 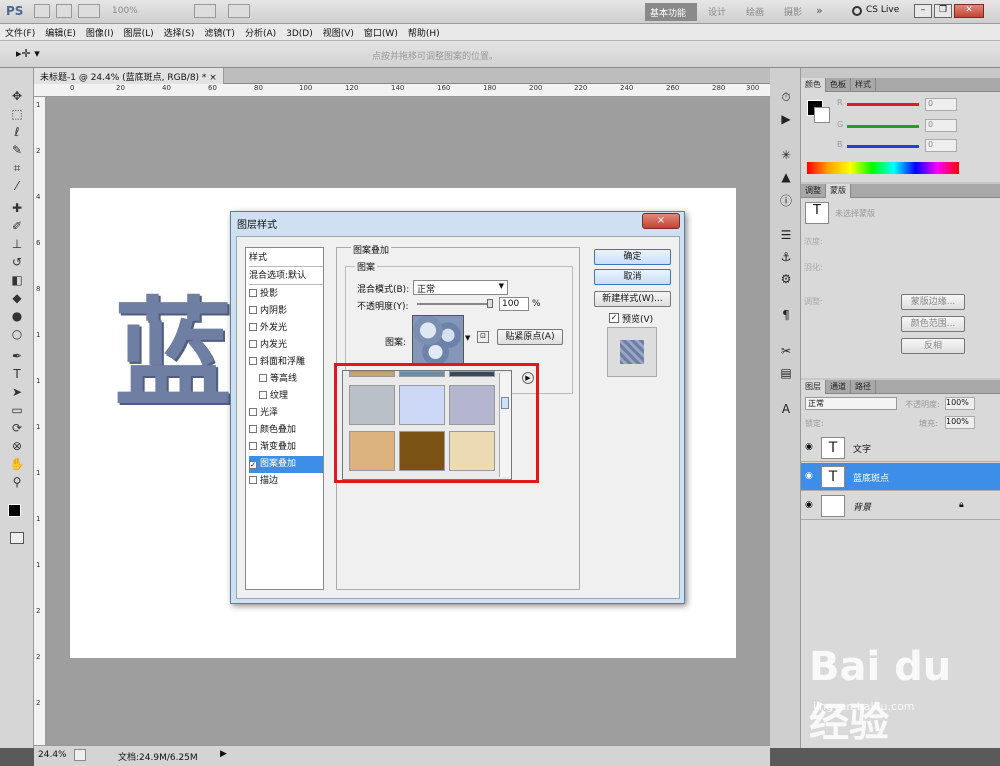 I want to click on style-item-stroke: 描边, so click(x=286, y=481).